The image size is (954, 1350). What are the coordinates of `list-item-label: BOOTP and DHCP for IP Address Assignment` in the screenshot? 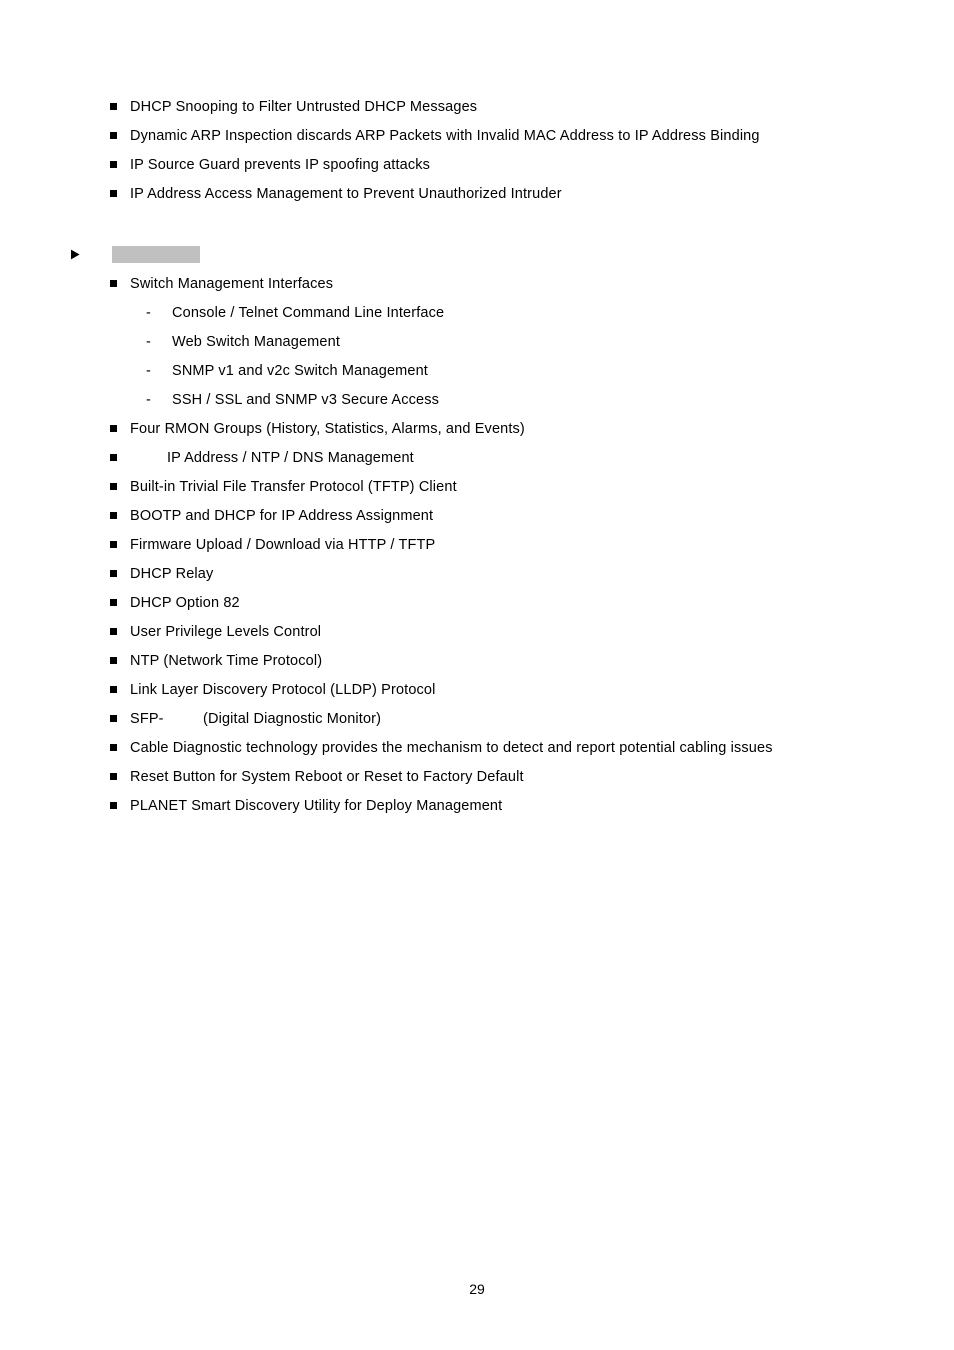 It's located at (282, 516).